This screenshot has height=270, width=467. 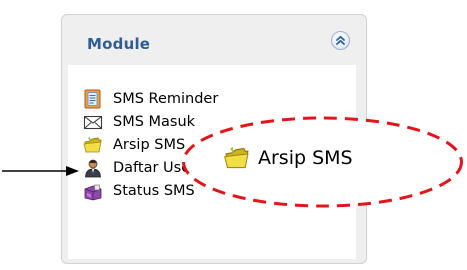 I want to click on menu-item-sms-reminder: SMS Reminder, so click(x=150, y=98).